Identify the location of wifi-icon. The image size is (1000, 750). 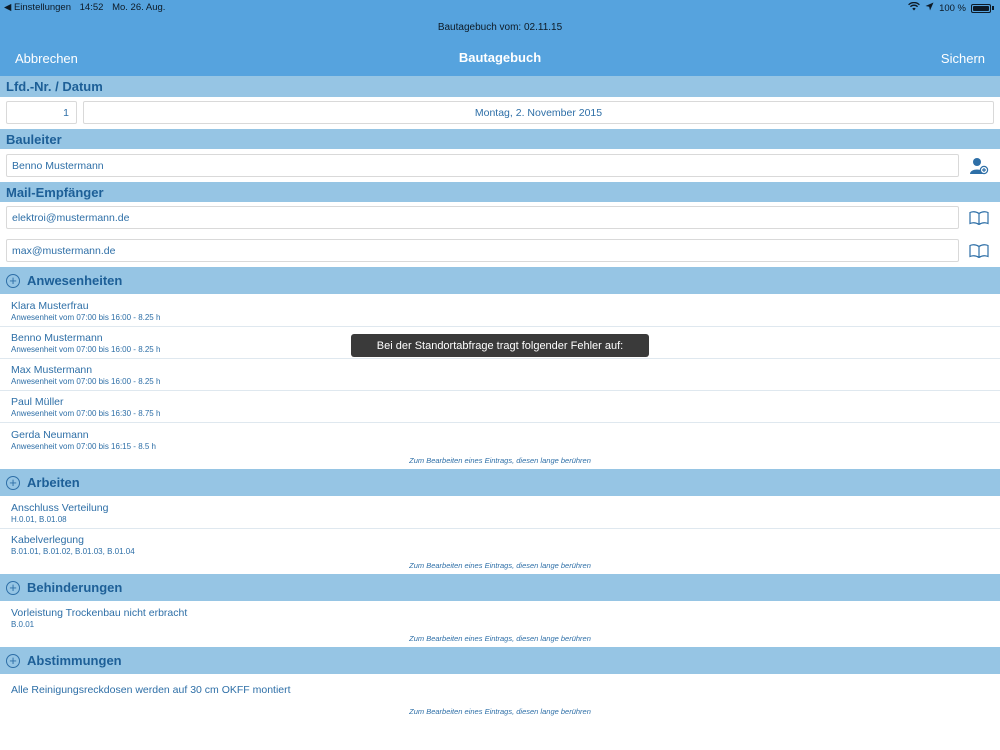
(914, 7).